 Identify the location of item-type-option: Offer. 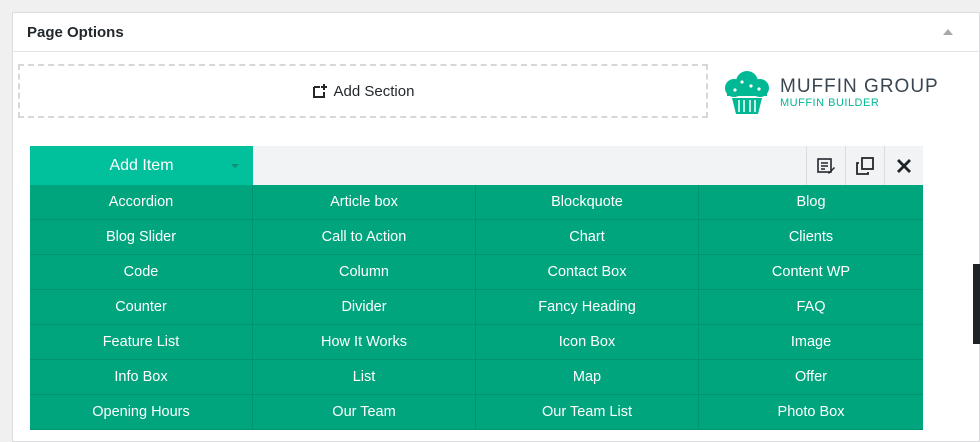
(811, 377).